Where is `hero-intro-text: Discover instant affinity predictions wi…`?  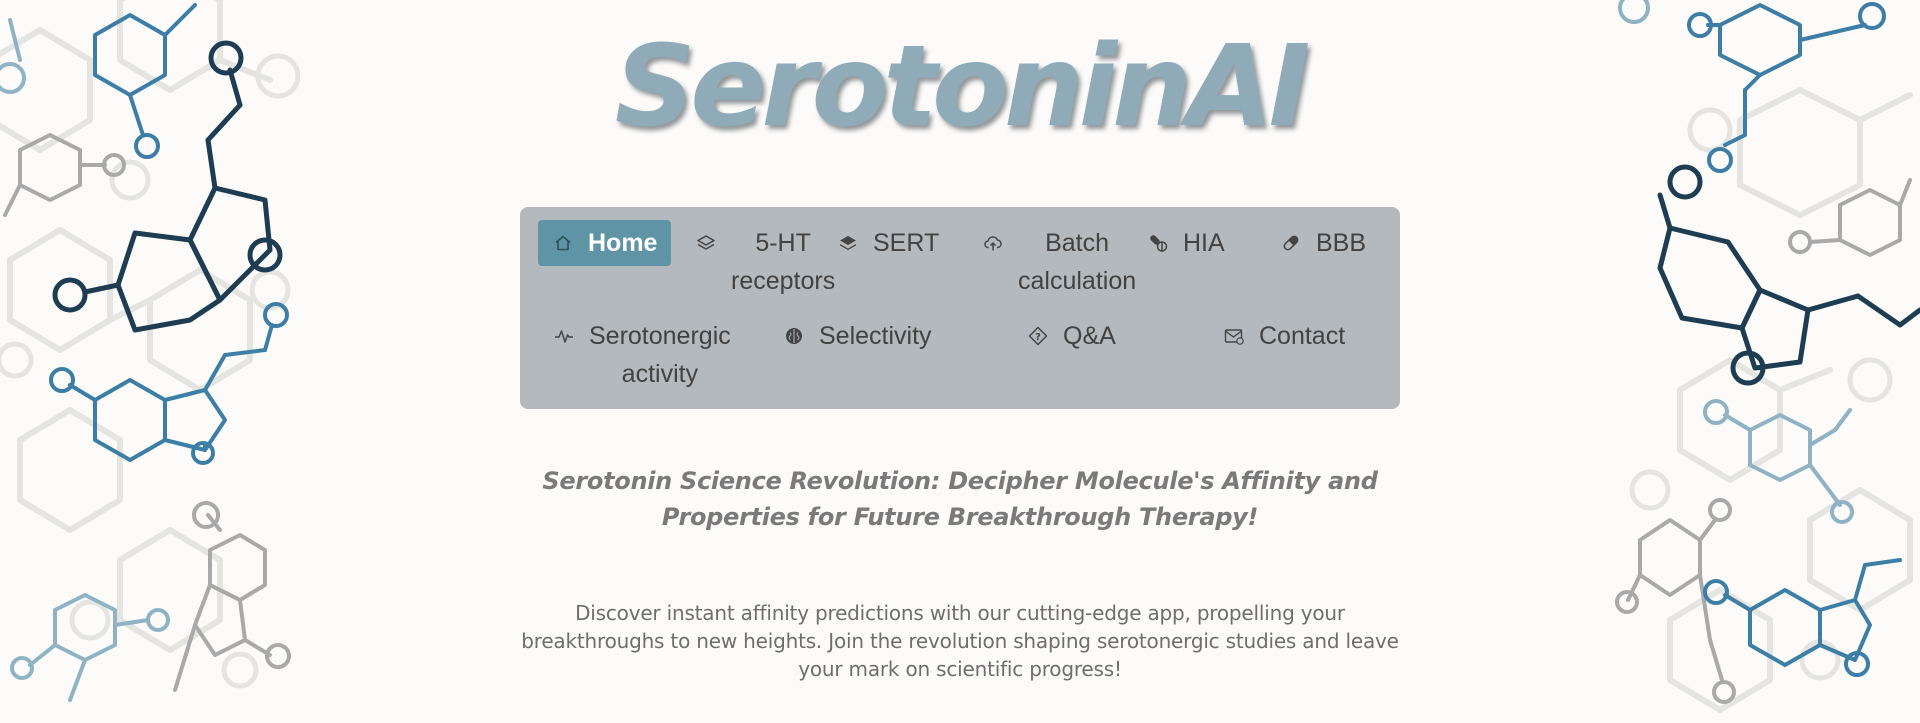
hero-intro-text: Discover instant affinity predictions wi… is located at coordinates (960, 641).